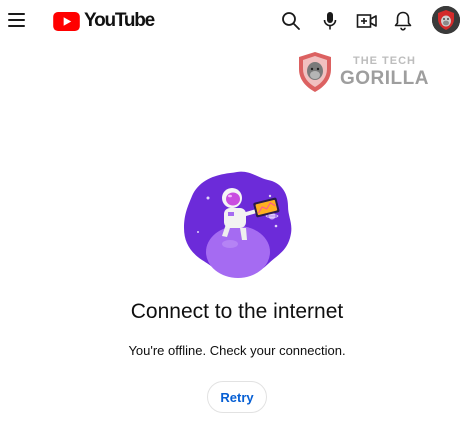 This screenshot has width=474, height=431. Describe the element at coordinates (291, 21) in the screenshot. I see `search-icon` at that location.